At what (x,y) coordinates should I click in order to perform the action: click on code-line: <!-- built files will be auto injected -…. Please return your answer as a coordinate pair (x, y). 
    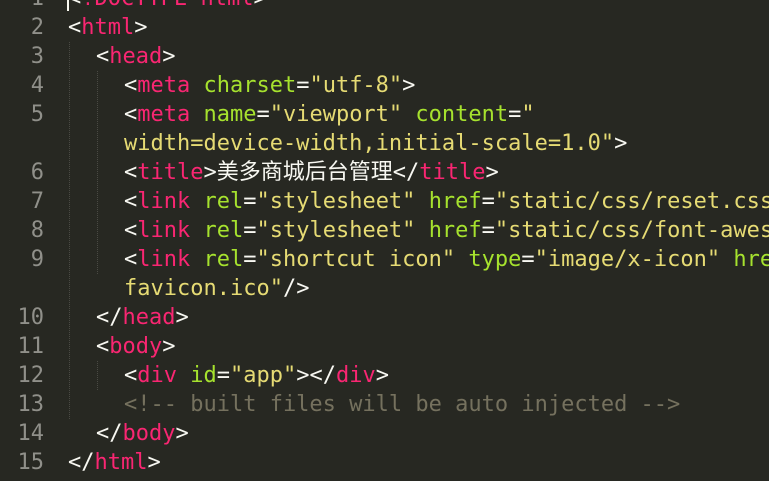
    Looking at the image, I should click on (402, 404).